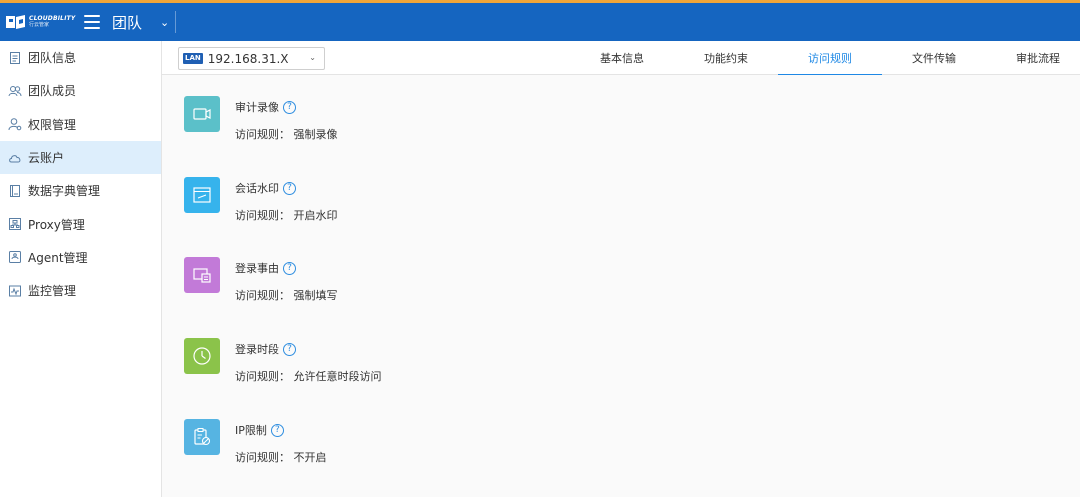 This screenshot has height=497, width=1080. Describe the element at coordinates (15, 224) in the screenshot. I see `proxy-icon` at that location.